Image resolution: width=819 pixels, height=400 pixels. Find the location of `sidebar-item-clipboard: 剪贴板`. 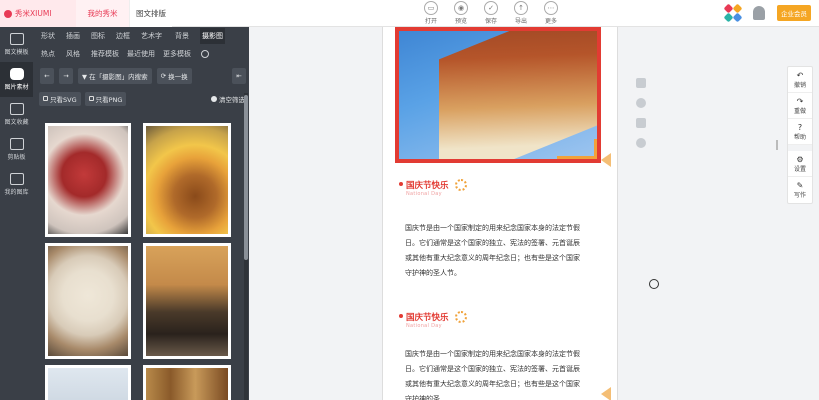

sidebar-item-clipboard: 剪贴板 is located at coordinates (16, 149).